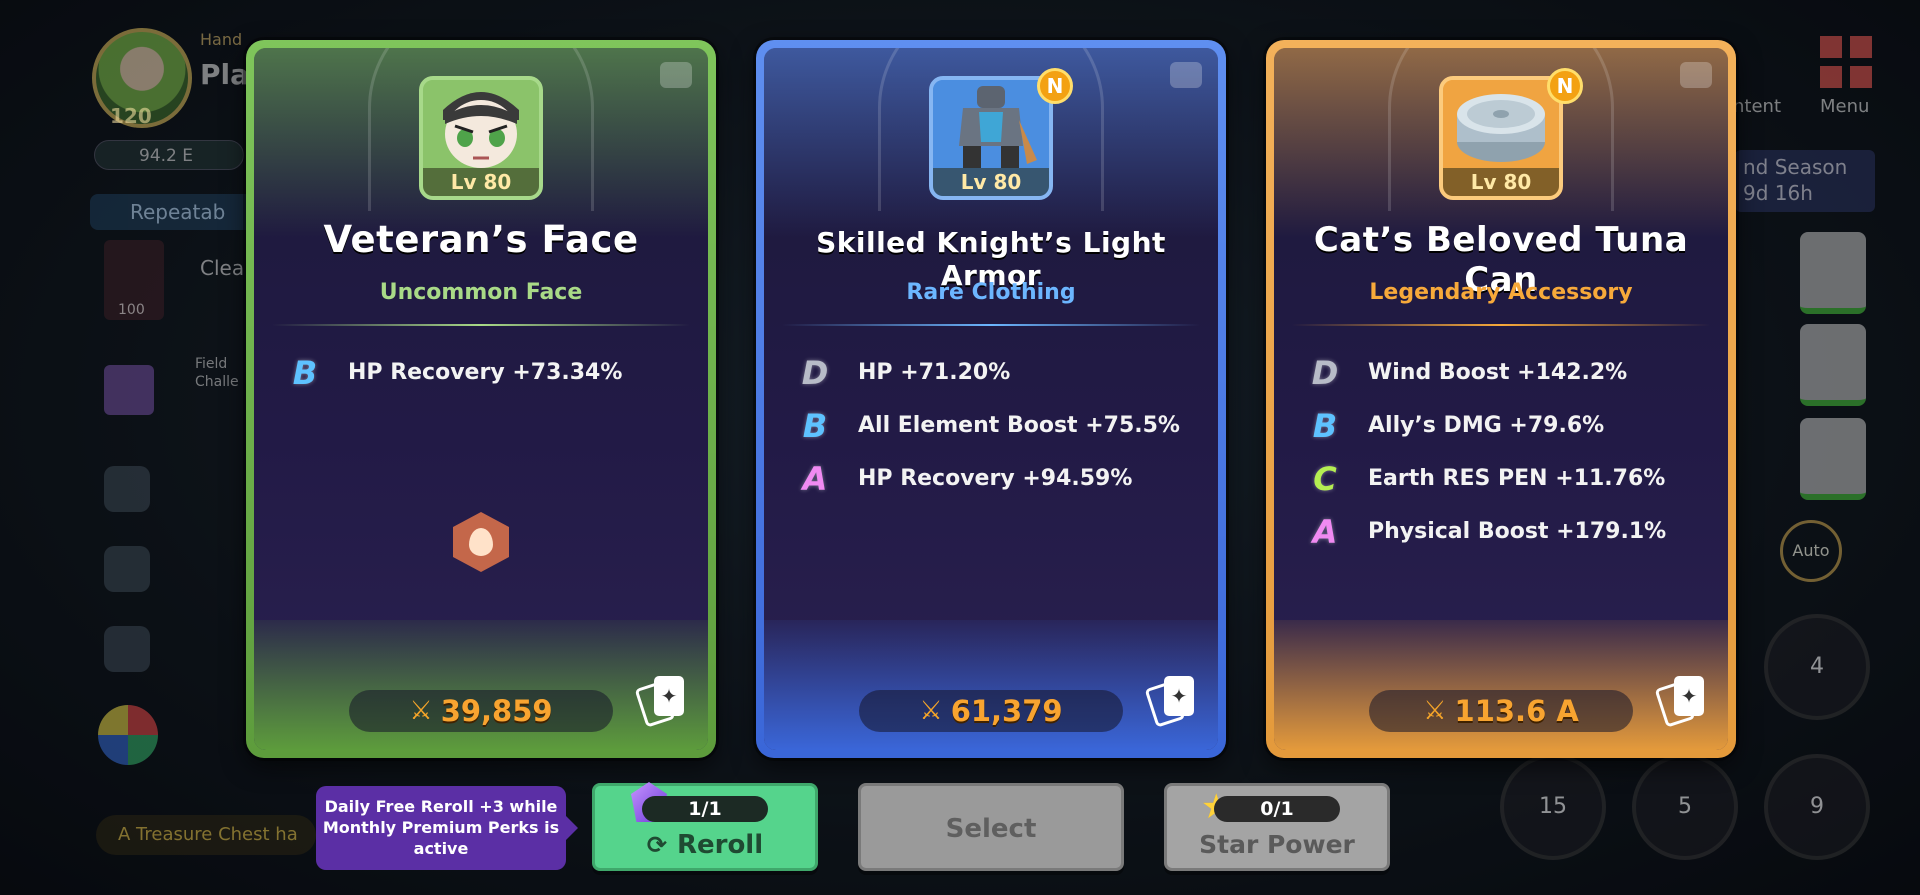 This screenshot has width=1920, height=895. Describe the element at coordinates (211, 364) in the screenshot. I see `field-text-line1: Field` at that location.